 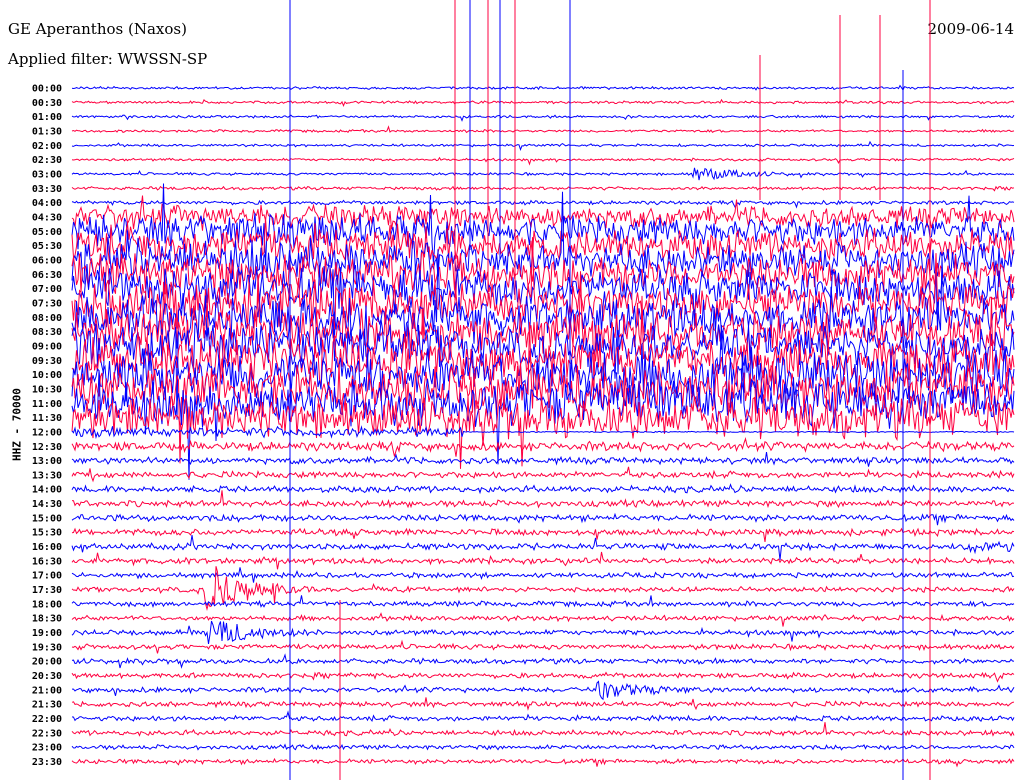 What do you see at coordinates (47, 490) in the screenshot?
I see `time-tick-label: 14:00` at bounding box center [47, 490].